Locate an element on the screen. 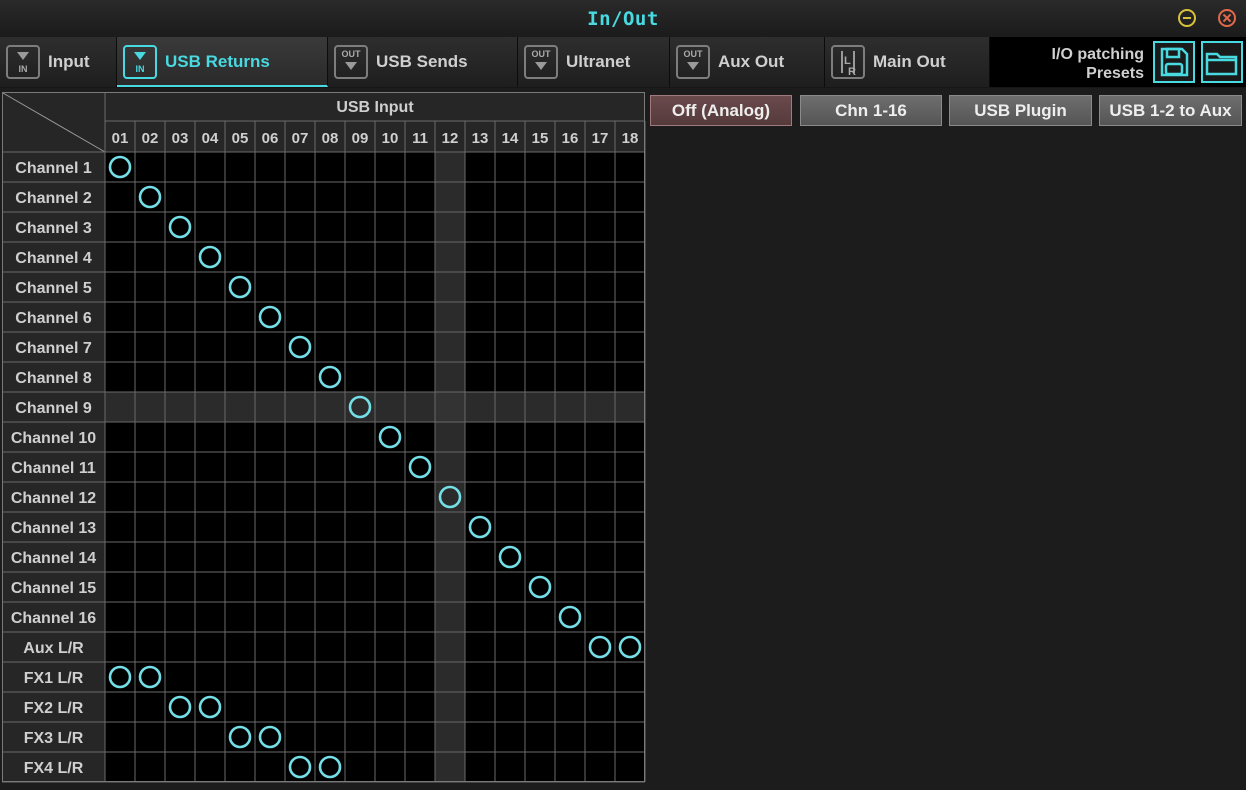 The width and height of the screenshot is (1246, 790). mode-off-analog-button: Off (Analog) is located at coordinates (721, 110).